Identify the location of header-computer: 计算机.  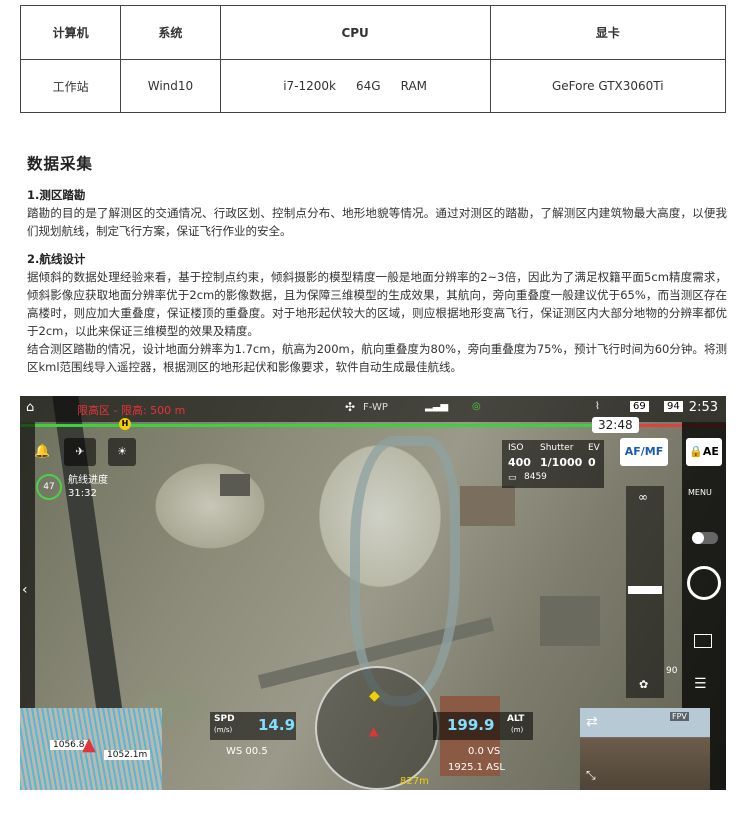
(70, 32).